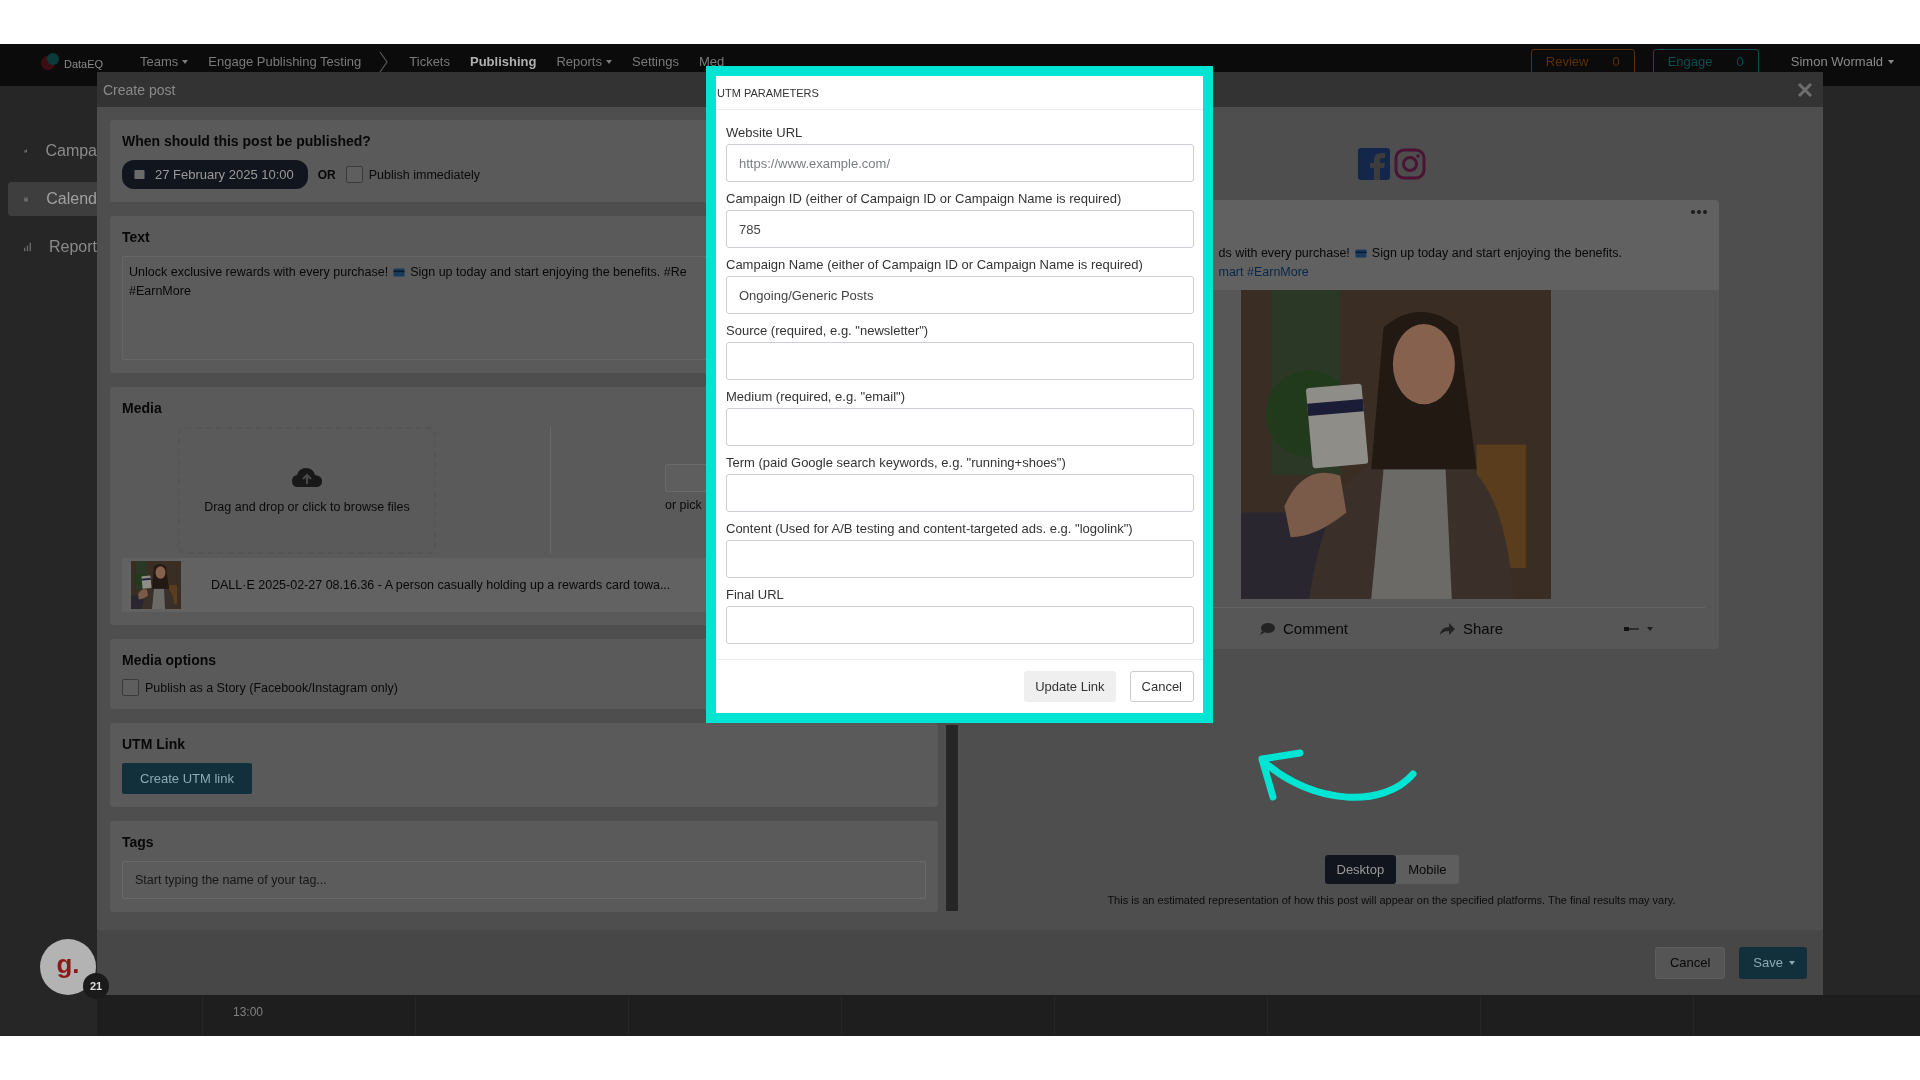  What do you see at coordinates (896, 463) in the screenshot?
I see `field-label: Term (paid Google search keywords, e.g. "running+shoes")` at bounding box center [896, 463].